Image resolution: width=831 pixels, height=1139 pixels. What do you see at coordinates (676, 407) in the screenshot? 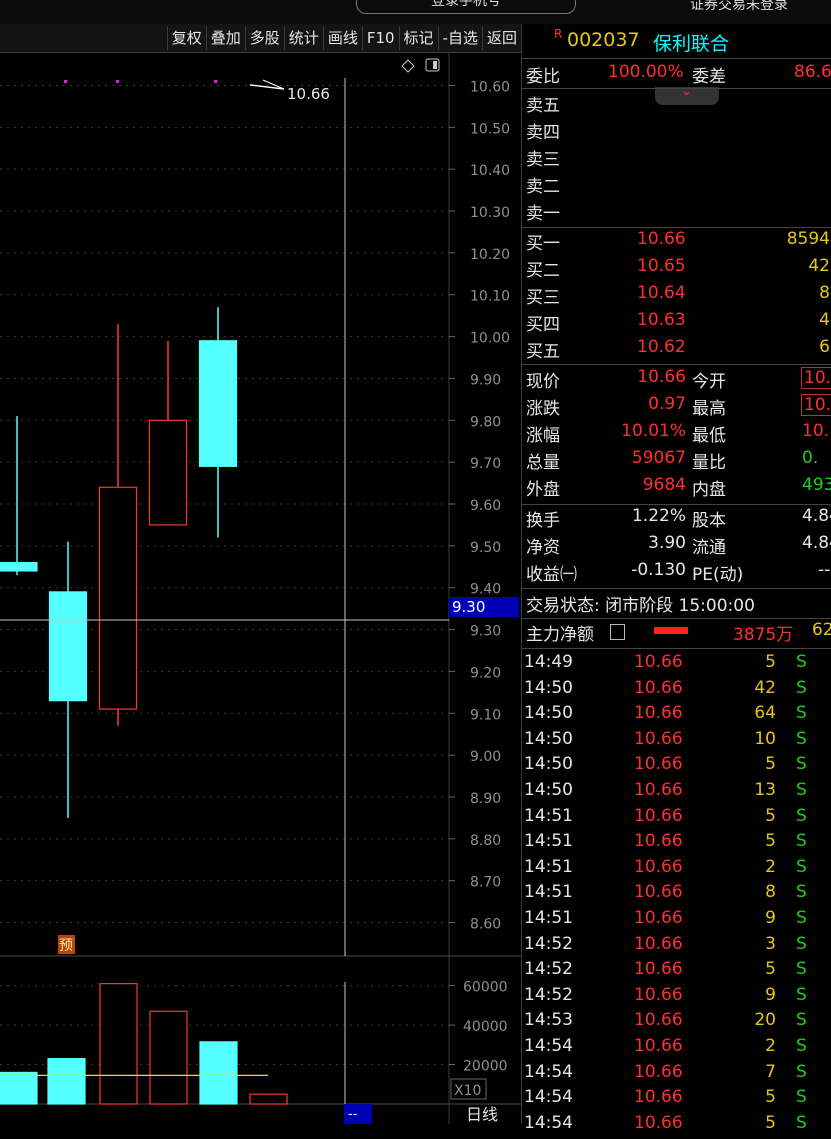
I see `stat-row: 涨跌 0.97 最高 10.` at bounding box center [676, 407].